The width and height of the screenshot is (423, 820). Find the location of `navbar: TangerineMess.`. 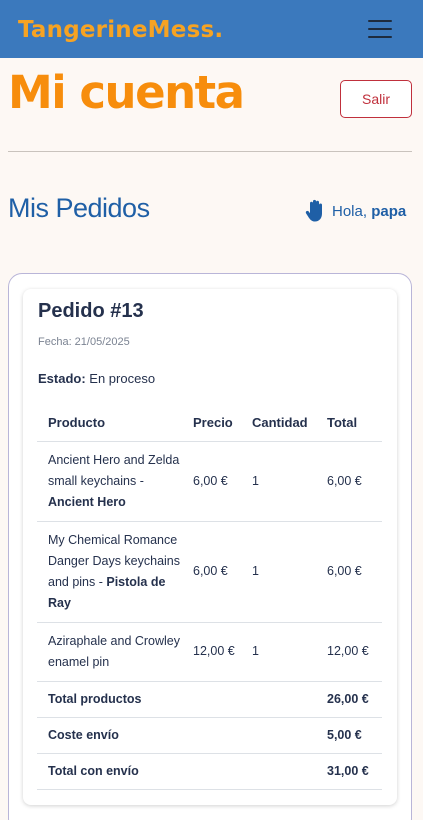

navbar: TangerineMess. is located at coordinates (211, 29).